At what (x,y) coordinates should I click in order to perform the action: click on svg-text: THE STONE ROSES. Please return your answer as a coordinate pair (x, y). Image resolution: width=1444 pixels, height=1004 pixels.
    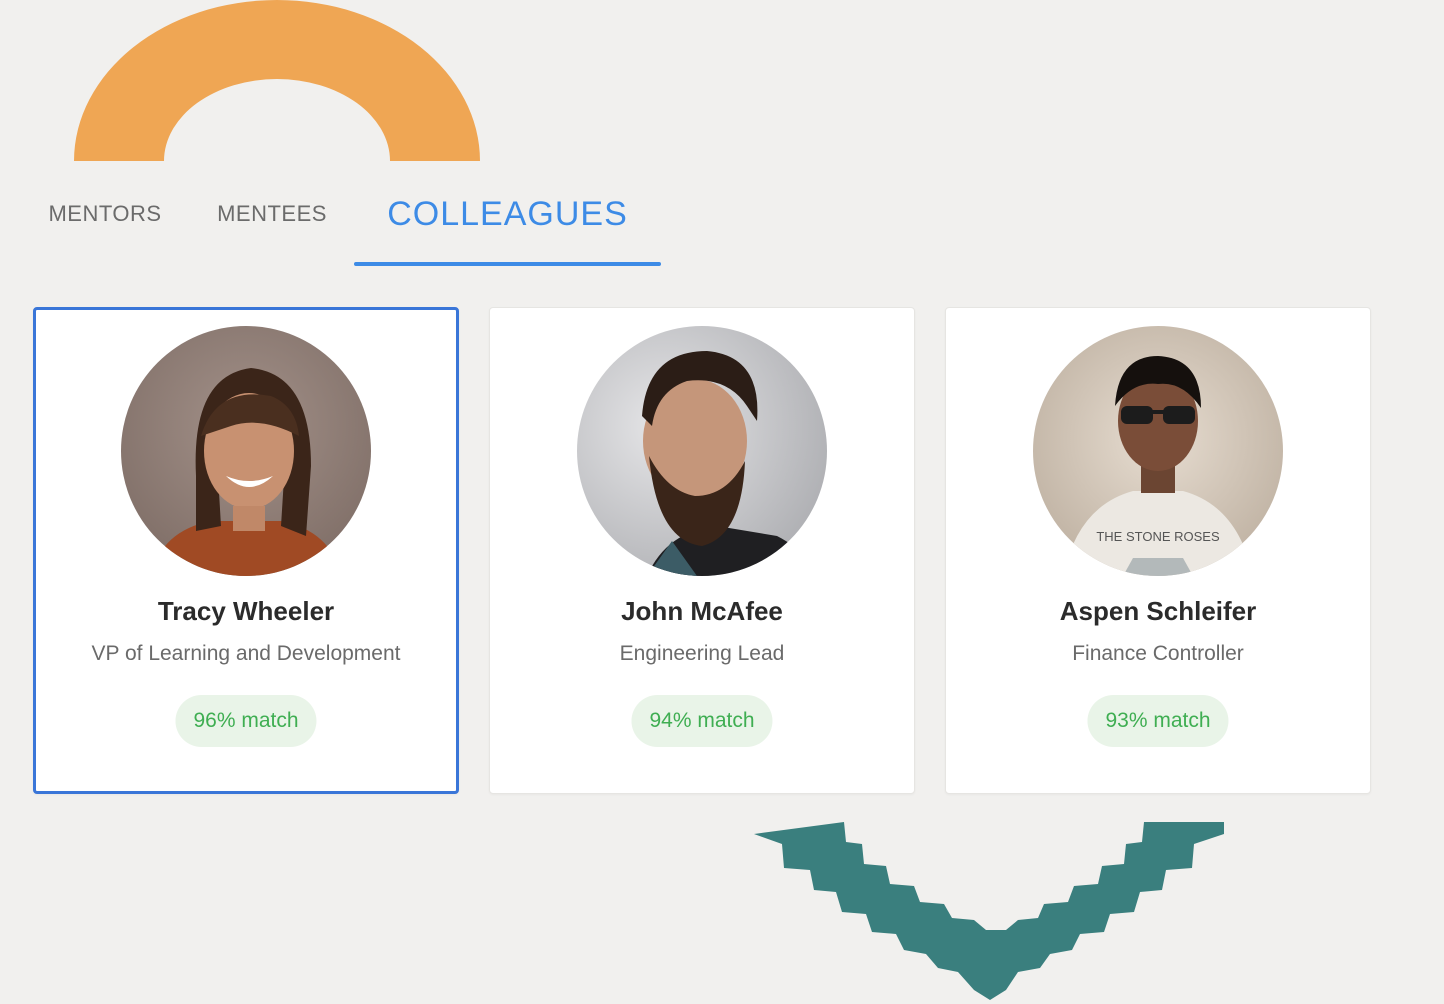
    Looking at the image, I should click on (1158, 536).